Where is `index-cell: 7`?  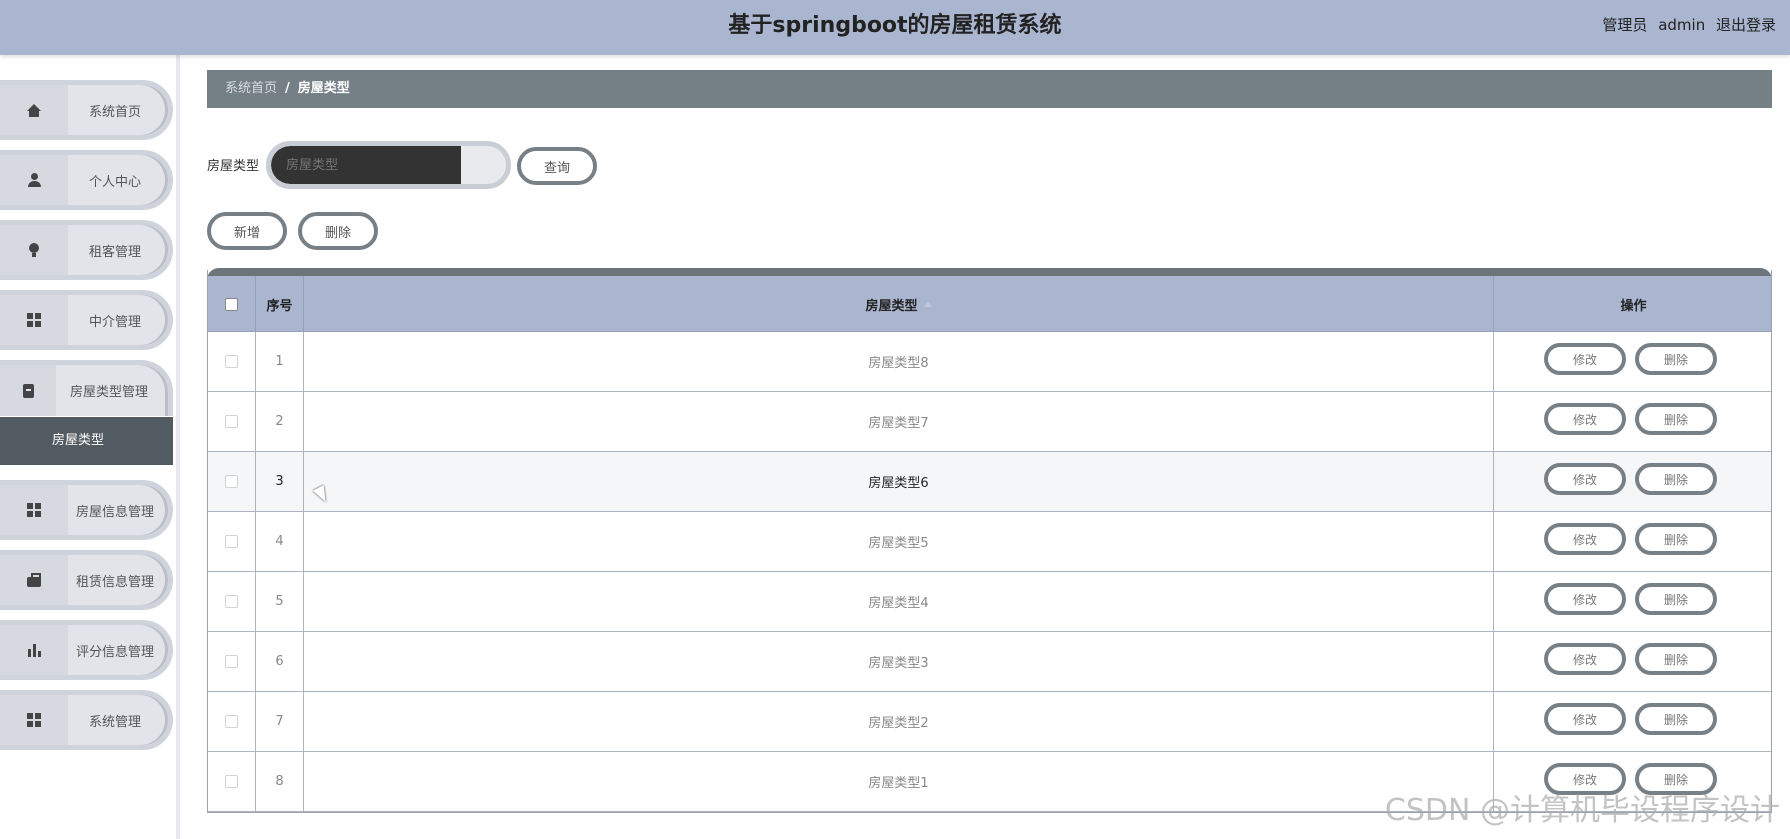
index-cell: 7 is located at coordinates (280, 721).